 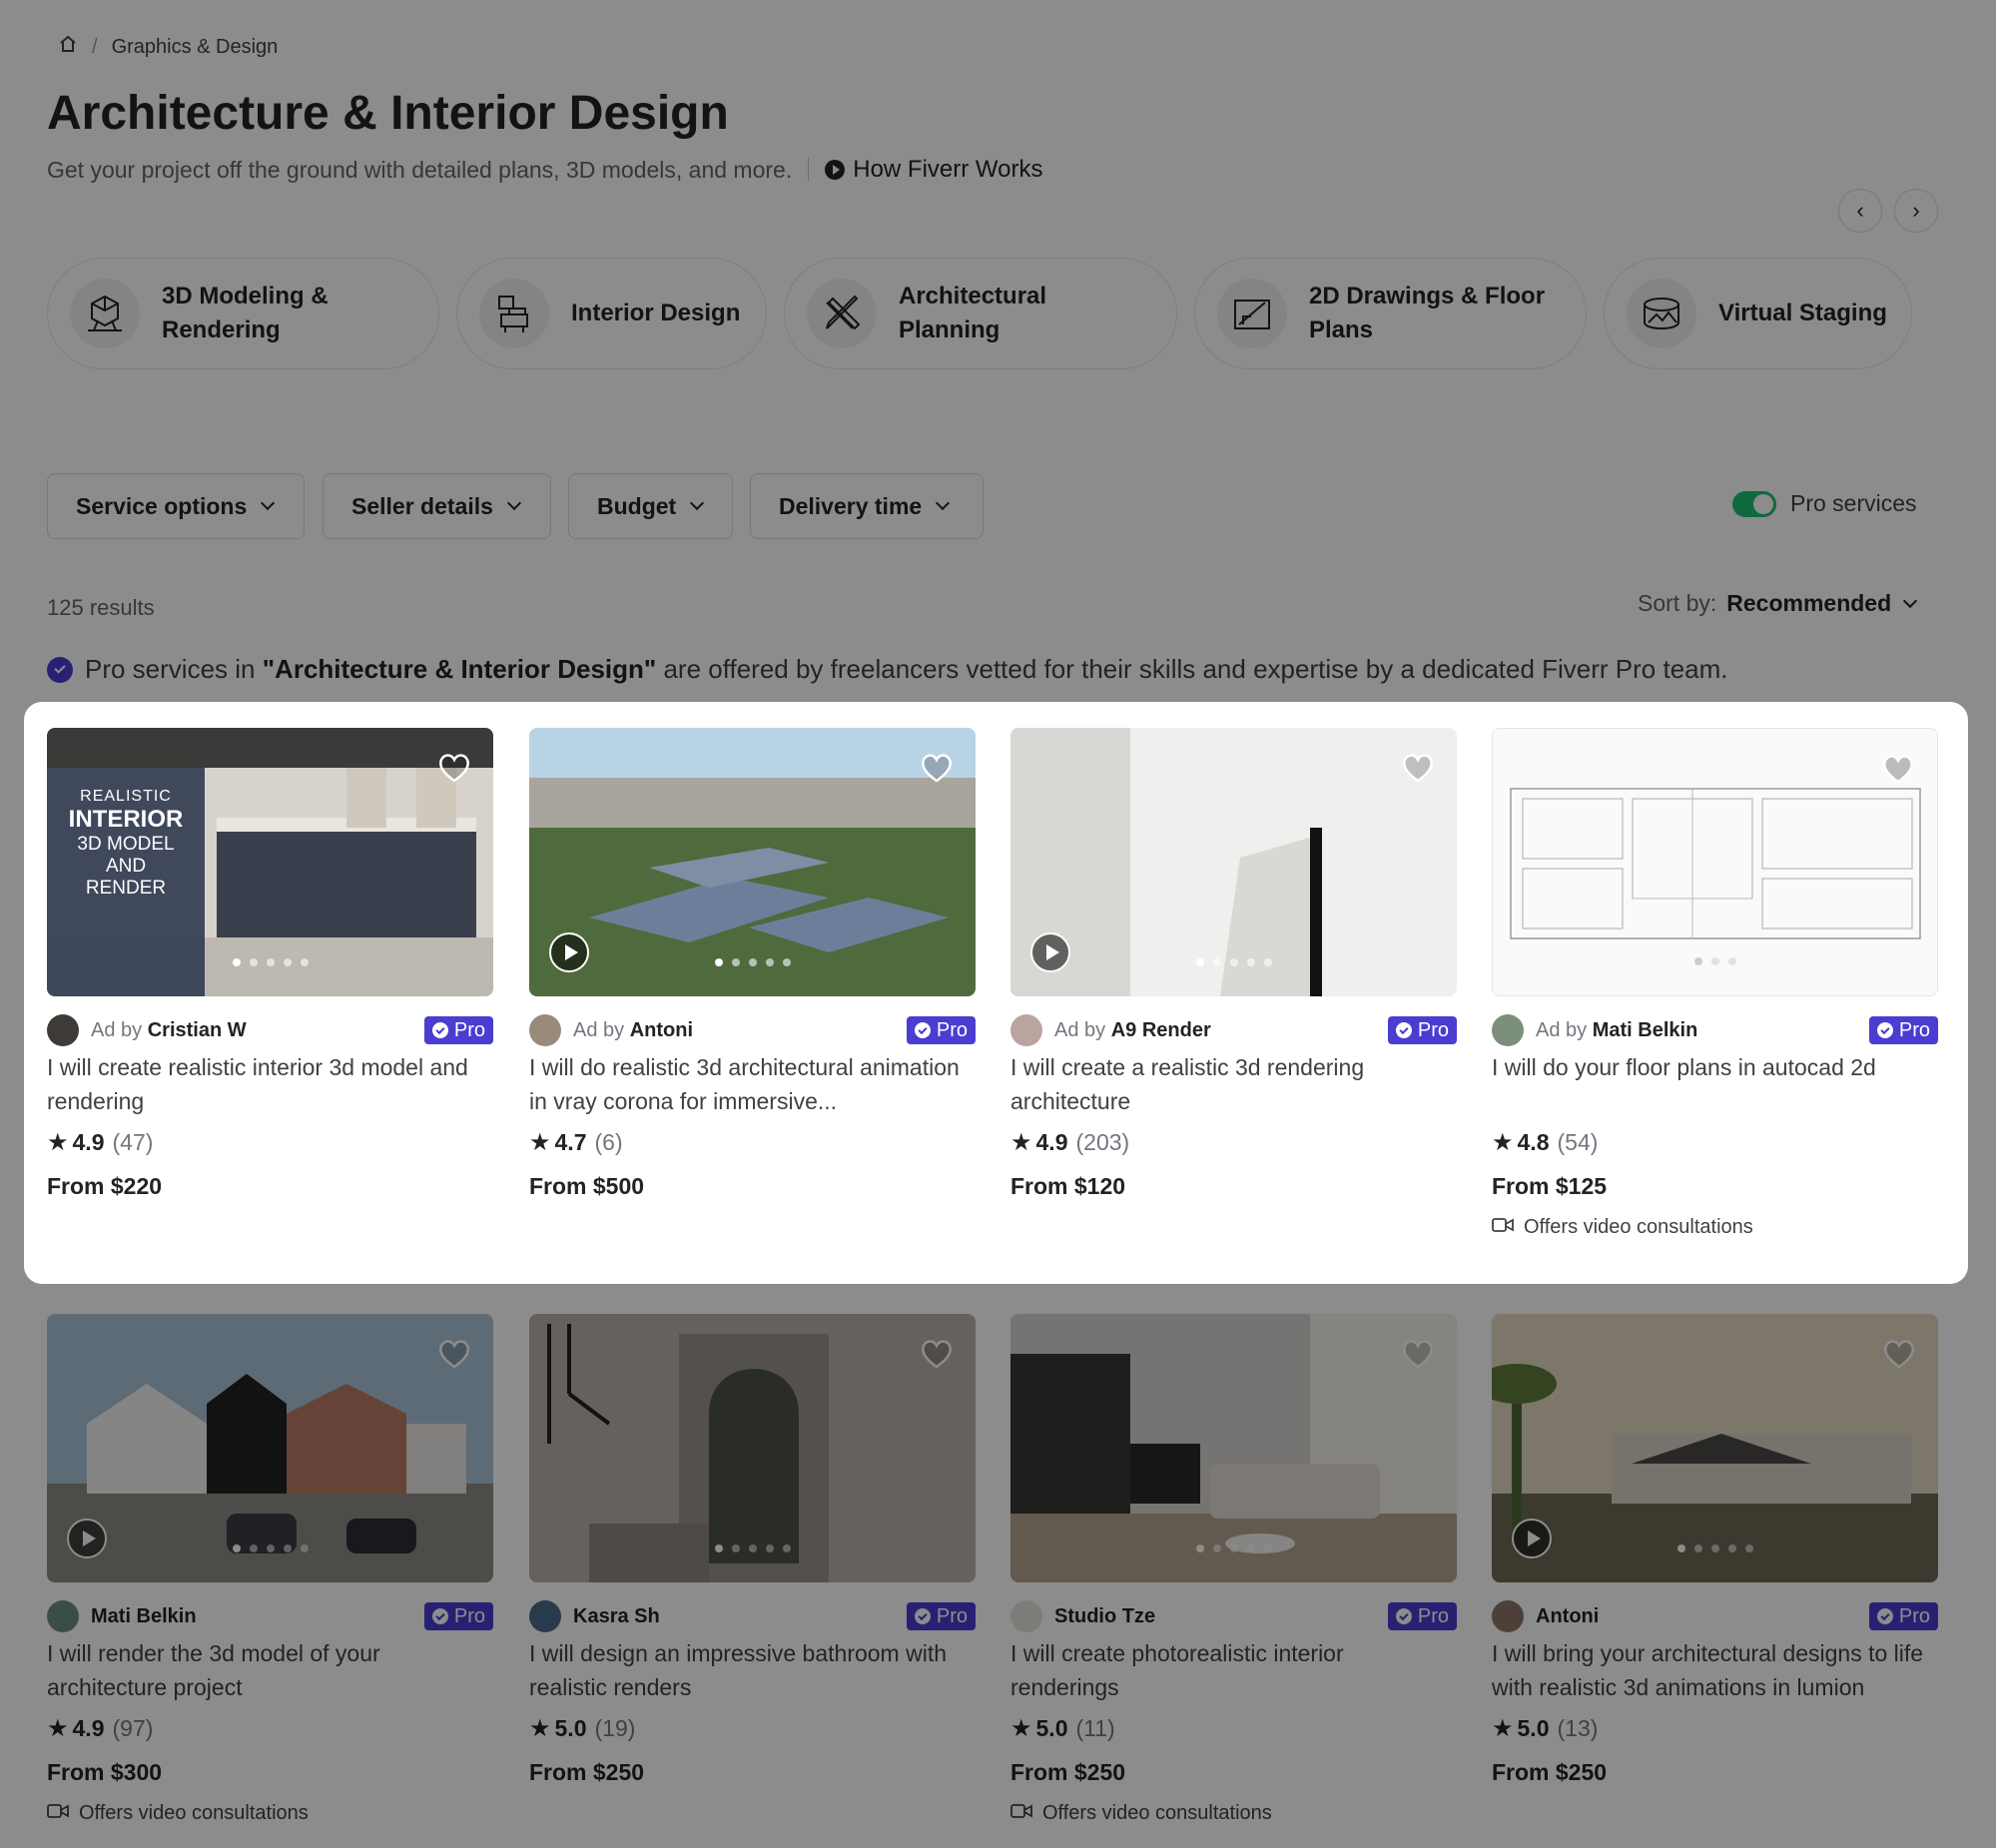 I want to click on seller-name: Ad by A9 Render, so click(x=1132, y=1030).